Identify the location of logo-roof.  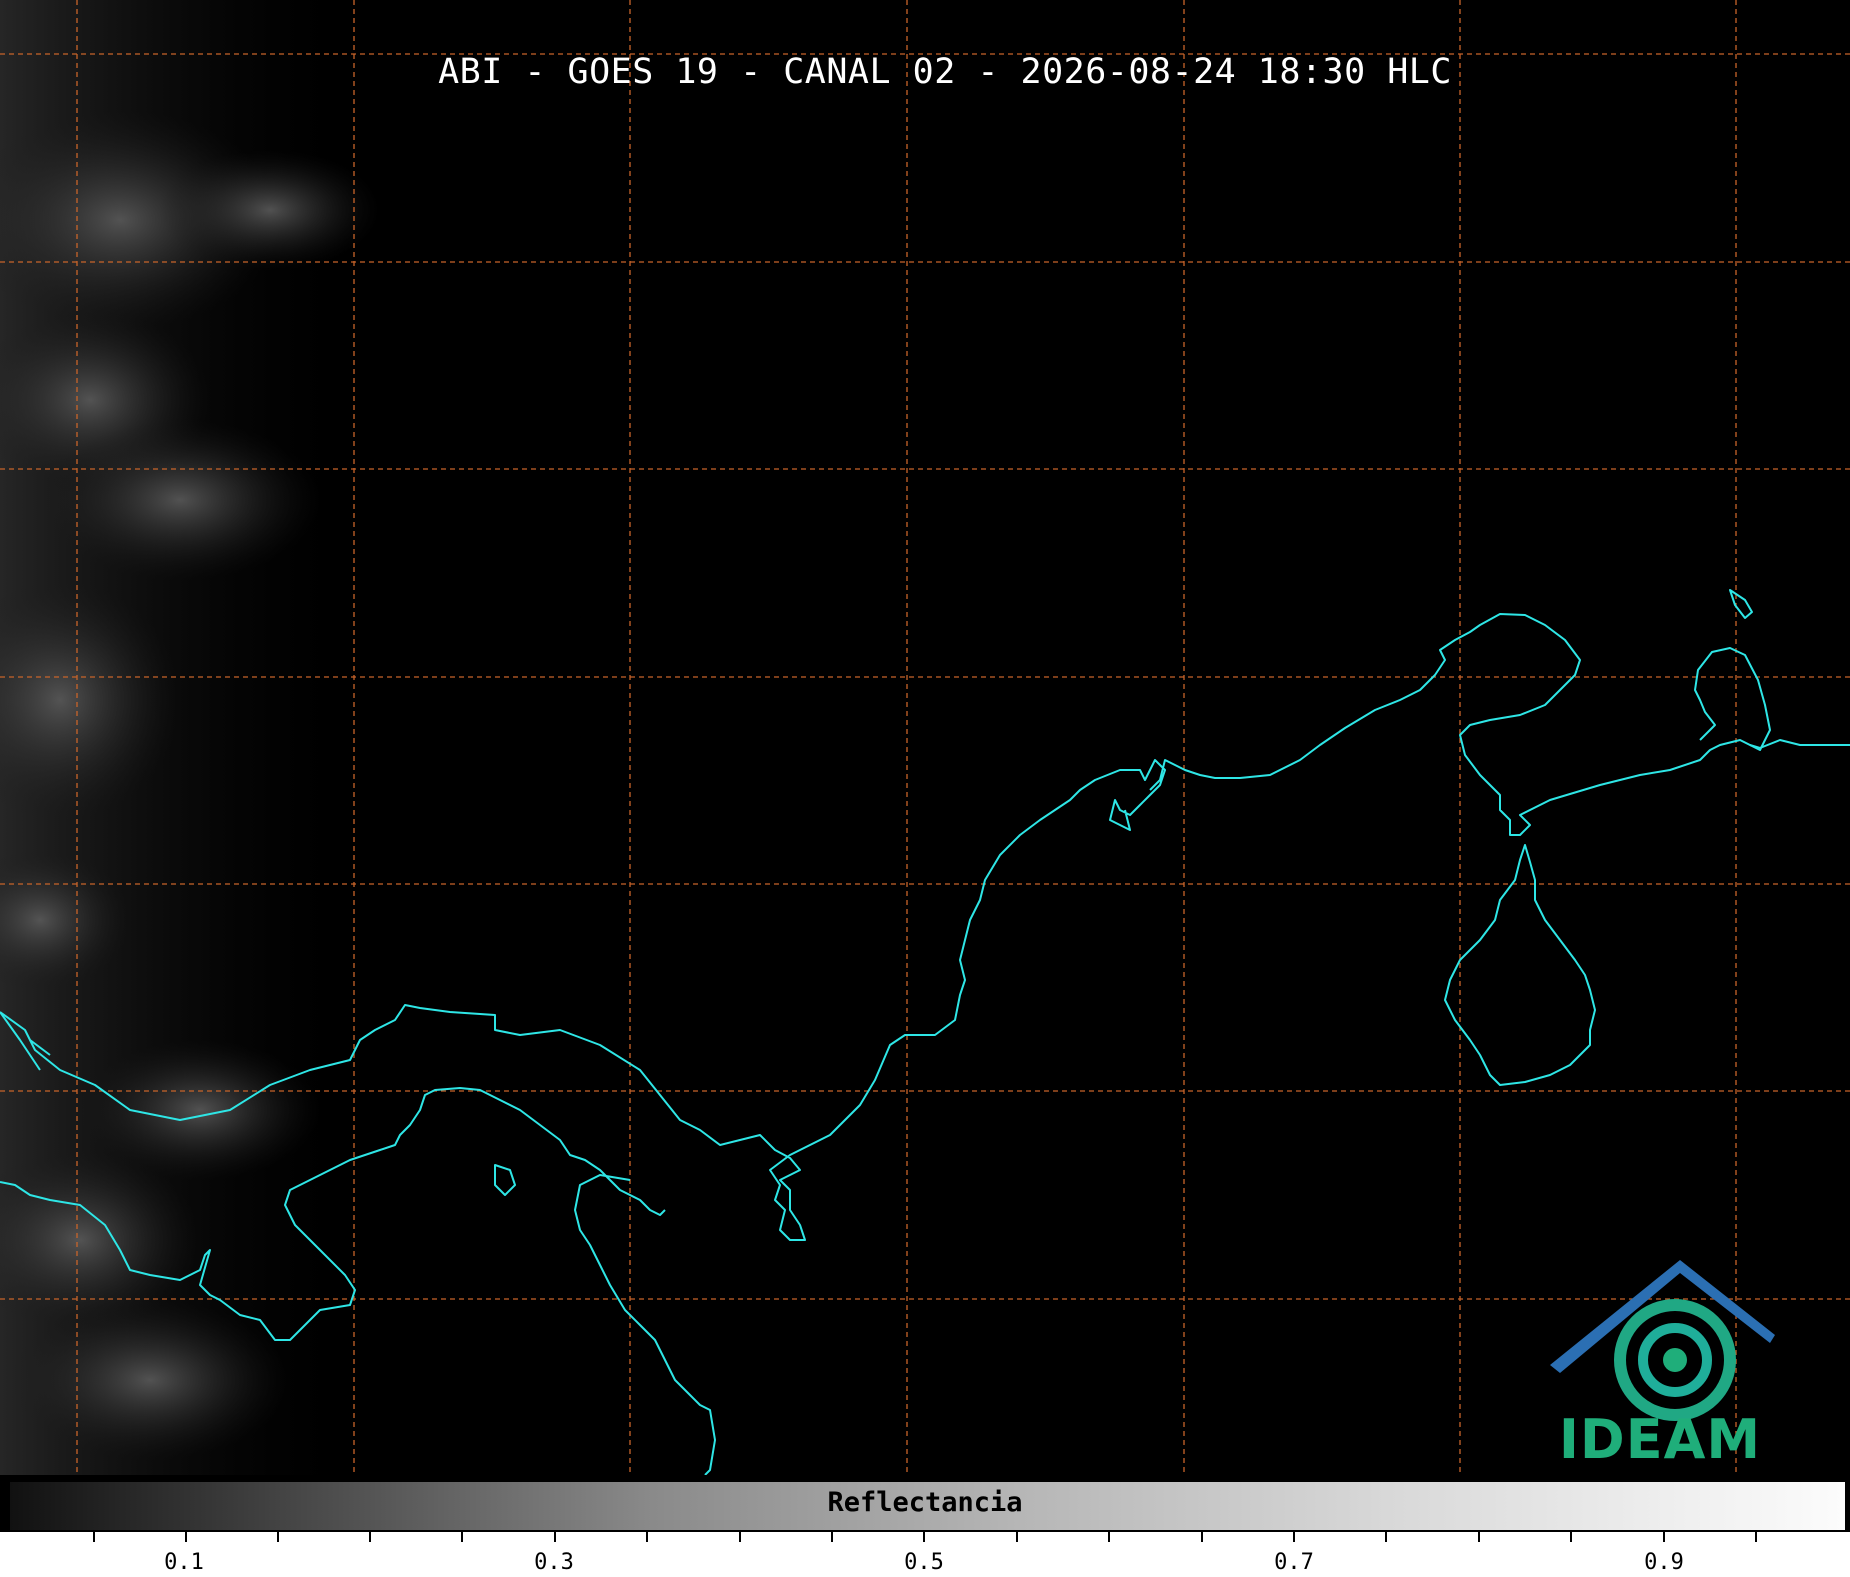
(1662, 1316).